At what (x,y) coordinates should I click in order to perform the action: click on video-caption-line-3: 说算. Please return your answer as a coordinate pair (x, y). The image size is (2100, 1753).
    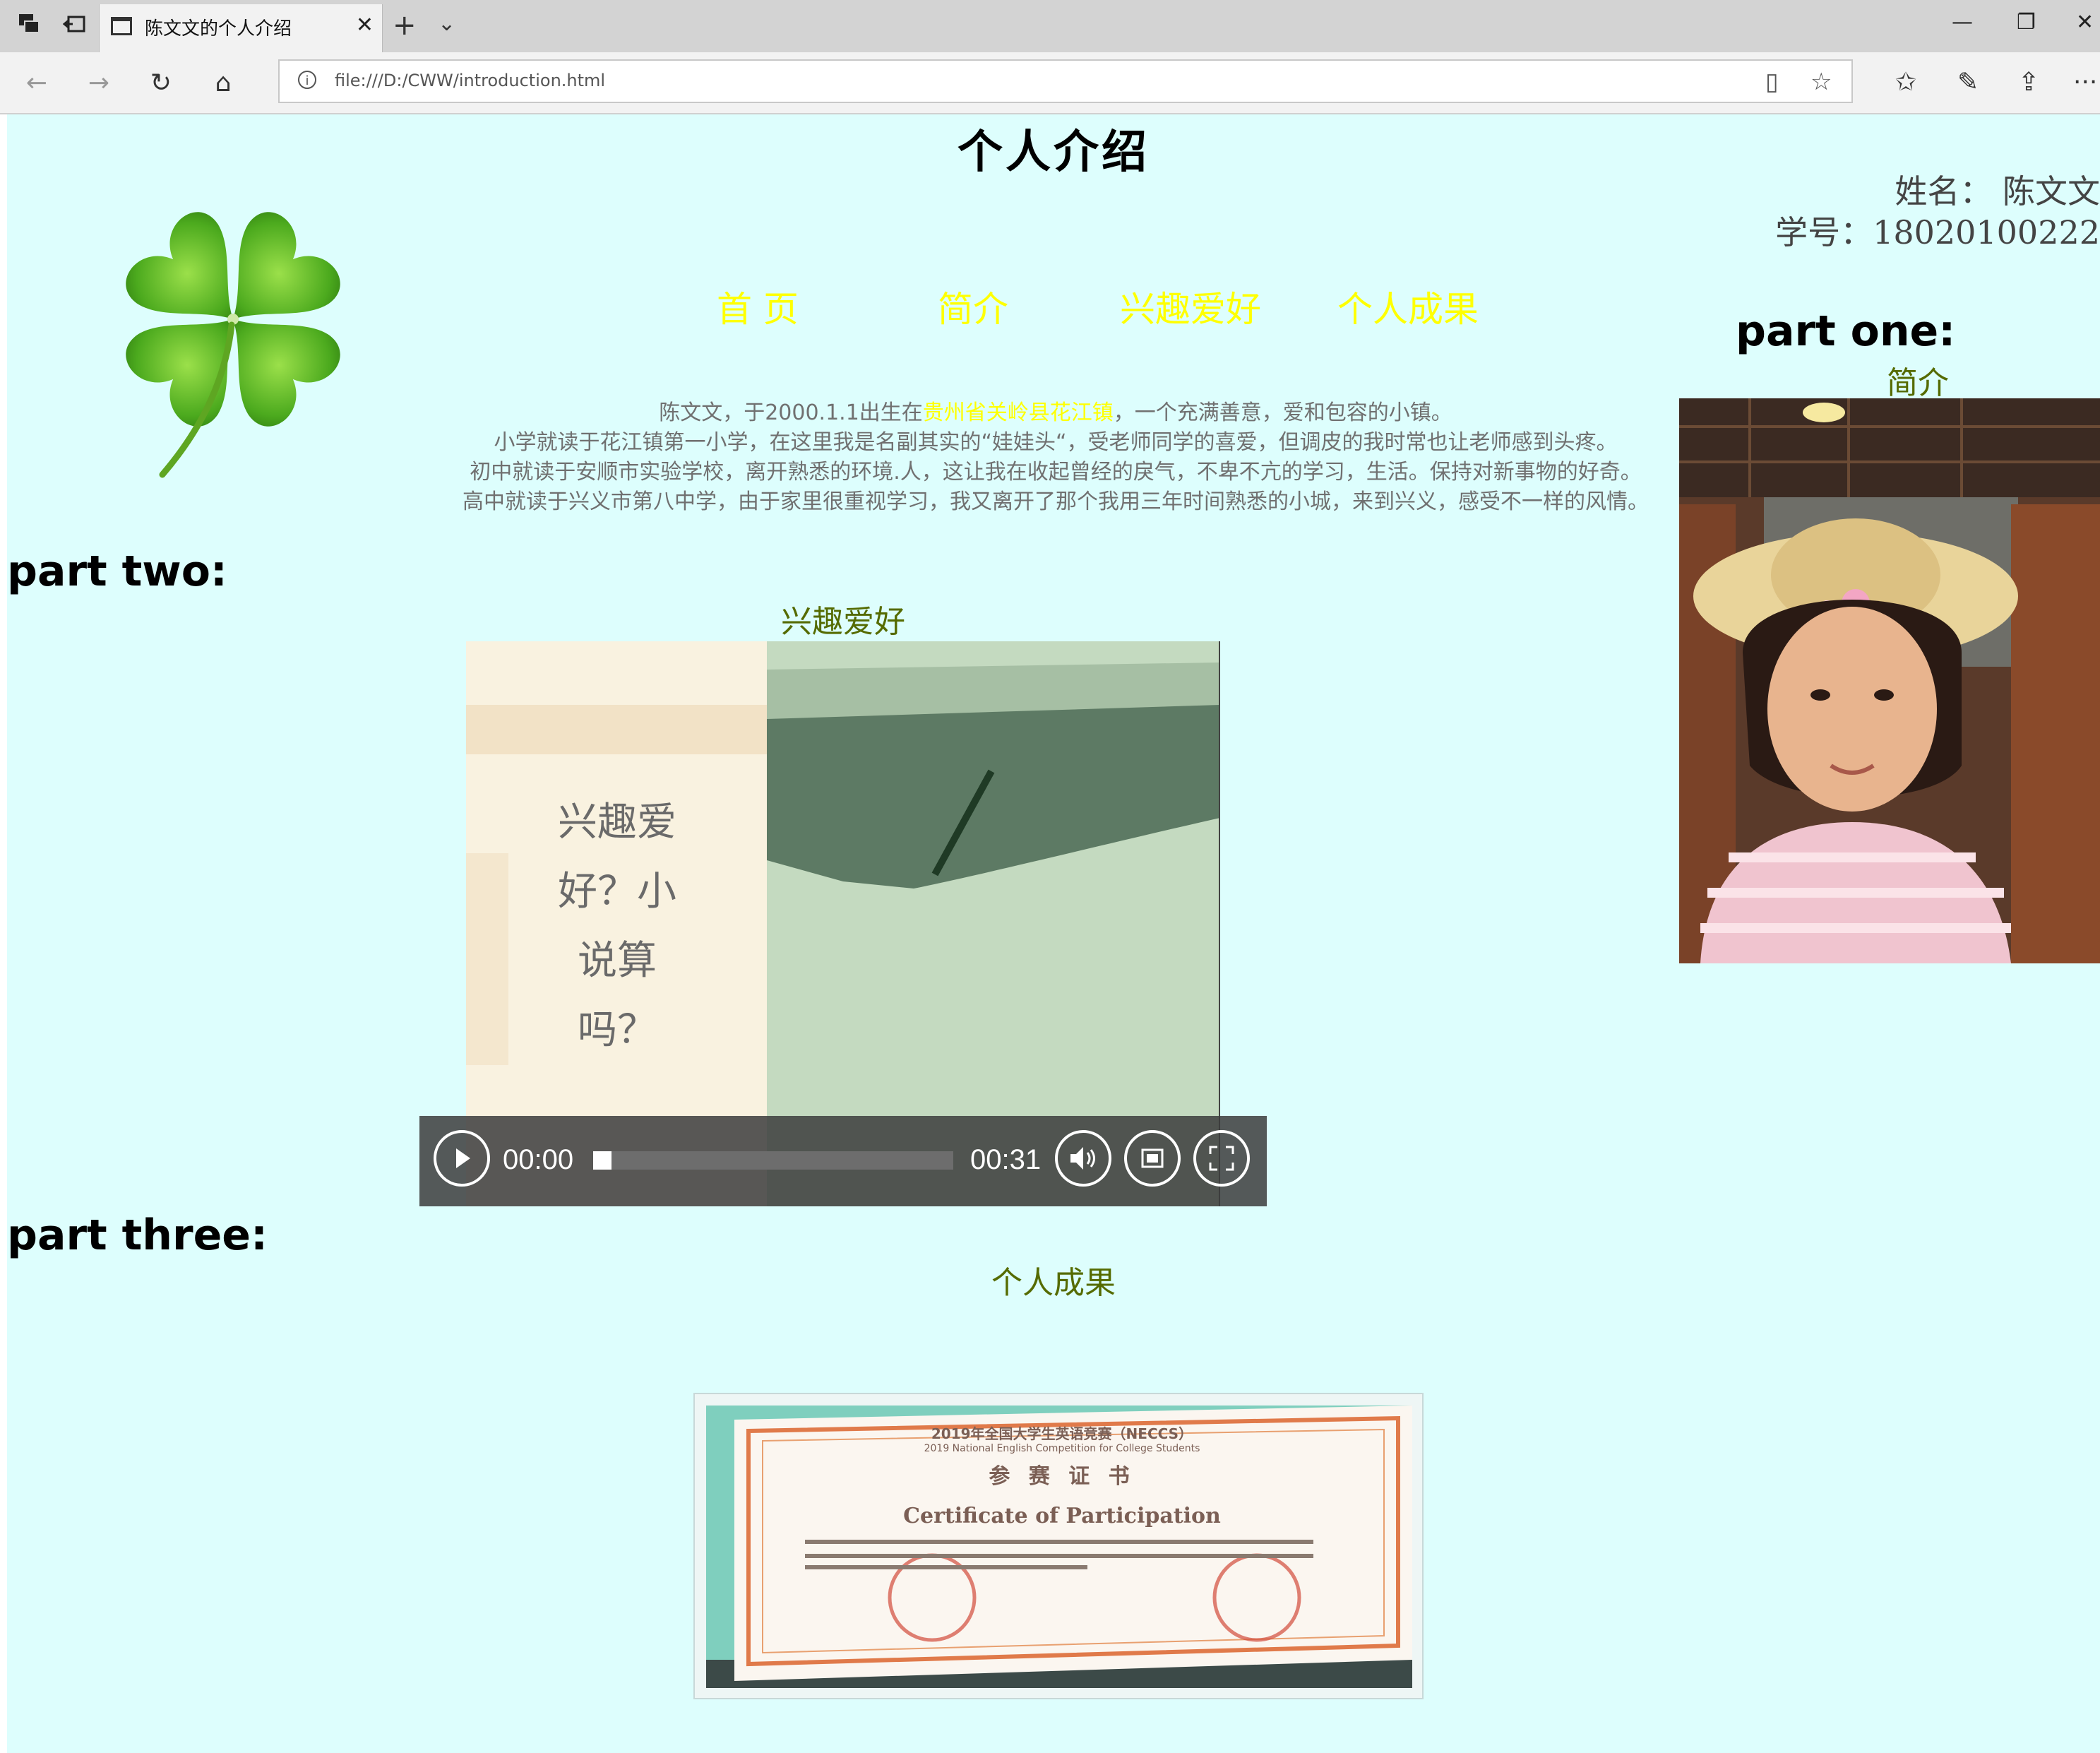
    Looking at the image, I should click on (617, 961).